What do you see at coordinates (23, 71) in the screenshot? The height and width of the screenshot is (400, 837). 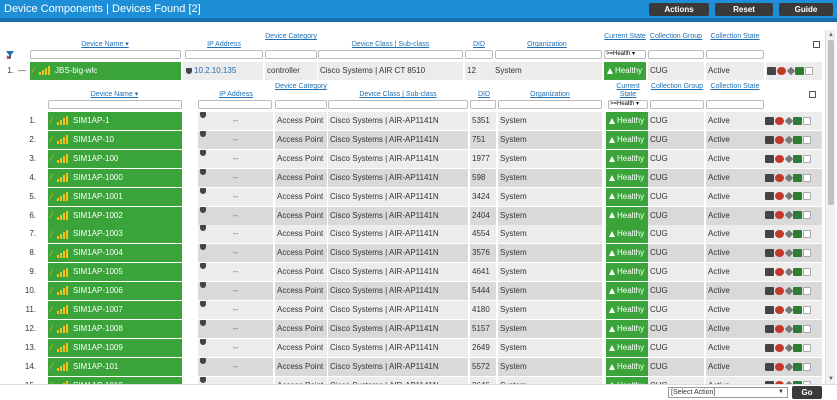 I see `collapse-toggle: —` at bounding box center [23, 71].